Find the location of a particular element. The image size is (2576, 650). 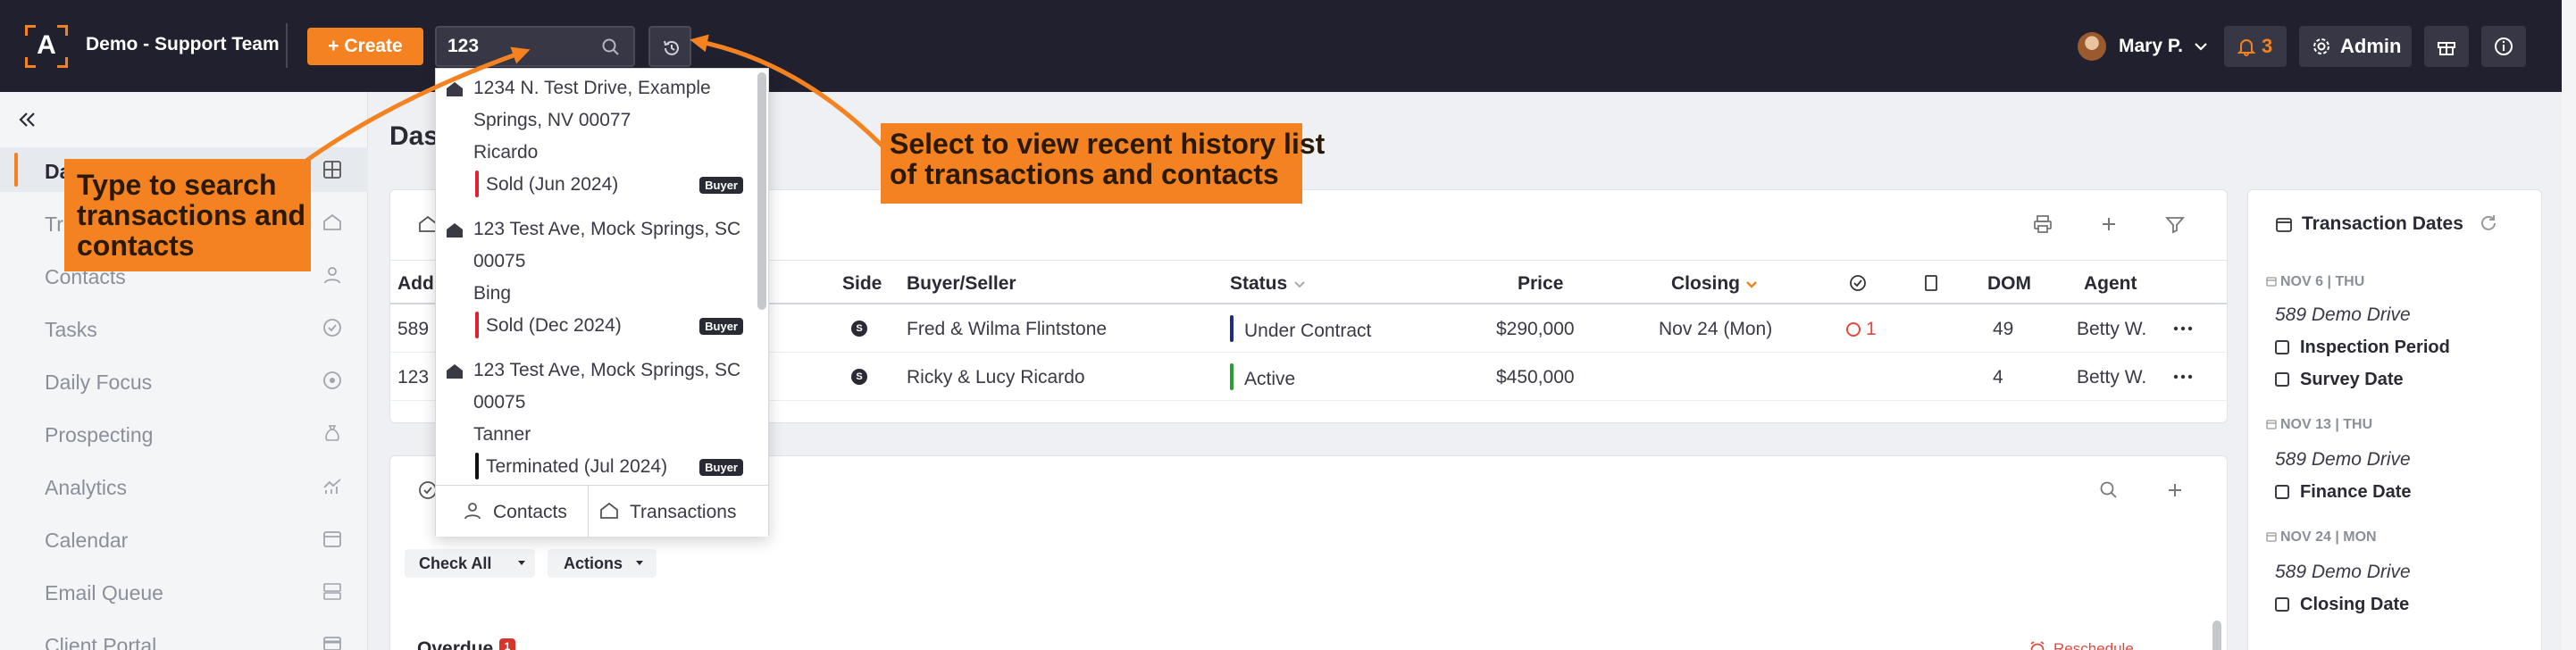

gear-icon is located at coordinates (2321, 46).